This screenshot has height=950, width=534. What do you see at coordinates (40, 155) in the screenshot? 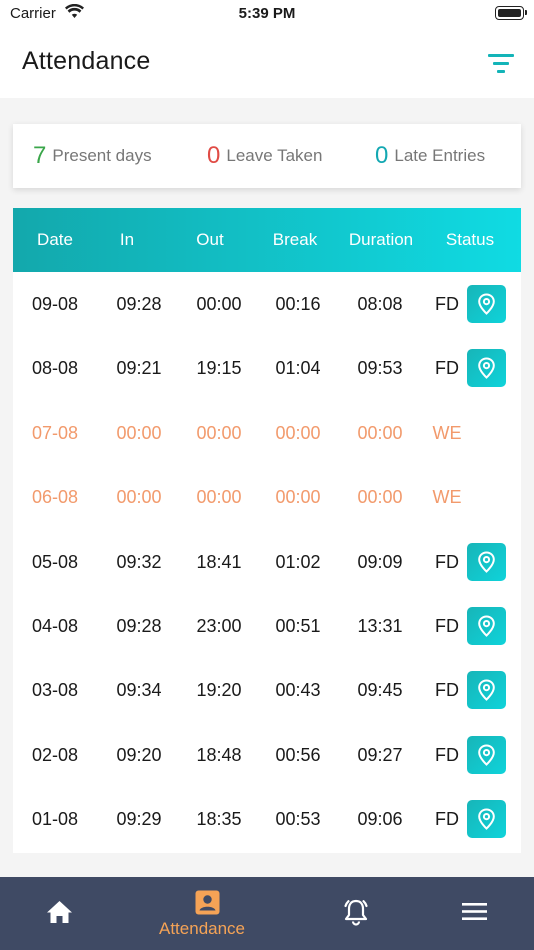
I see `present-days-count: 7` at bounding box center [40, 155].